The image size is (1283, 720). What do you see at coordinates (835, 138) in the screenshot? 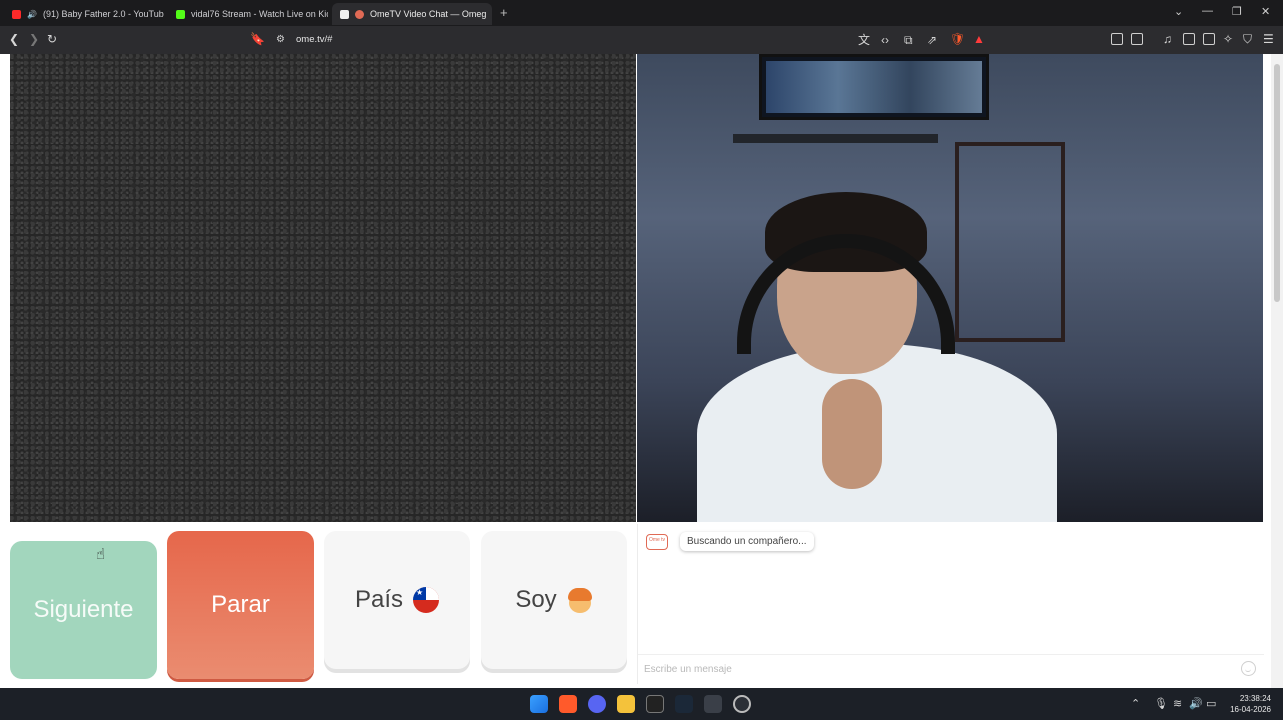
I see `shelf` at bounding box center [835, 138].